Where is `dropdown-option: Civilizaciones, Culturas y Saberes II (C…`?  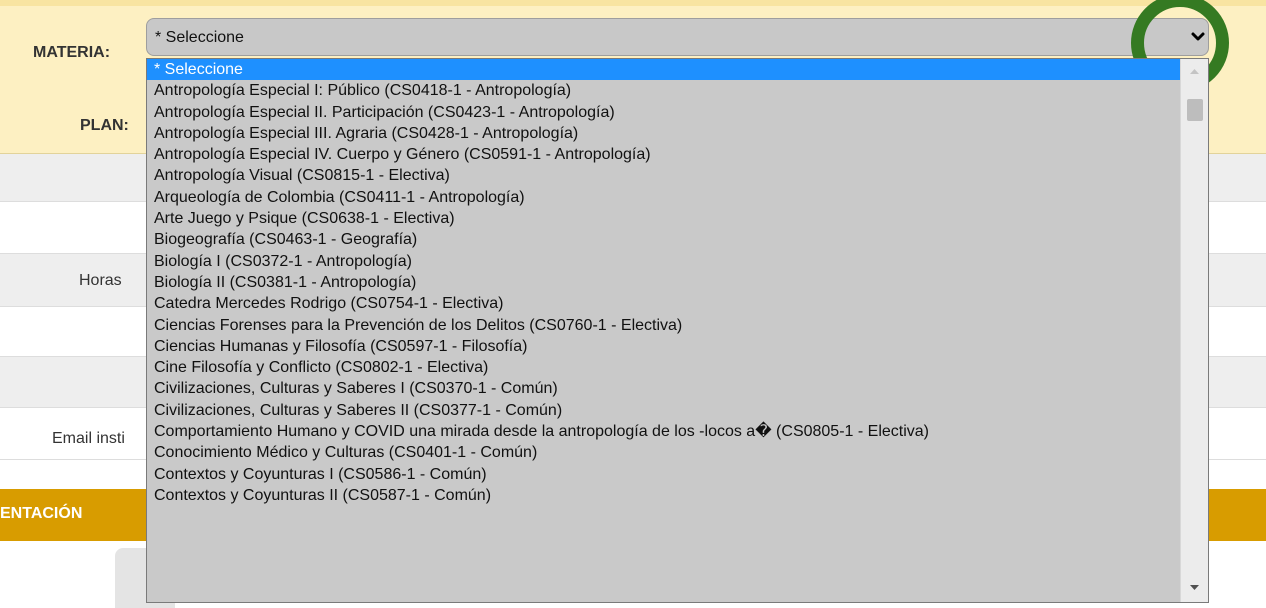 dropdown-option: Civilizaciones, Culturas y Saberes II (C… is located at coordinates (663, 410).